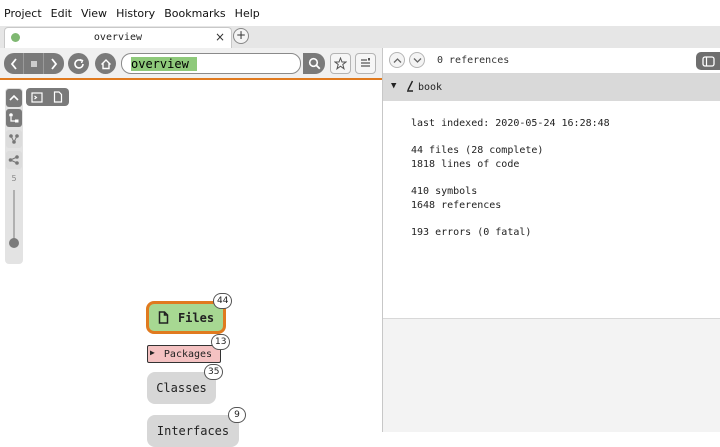 Image resolution: width=720 pixels, height=447 pixels. What do you see at coordinates (473, 60) in the screenshot?
I see `references-count: 0 references` at bounding box center [473, 60].